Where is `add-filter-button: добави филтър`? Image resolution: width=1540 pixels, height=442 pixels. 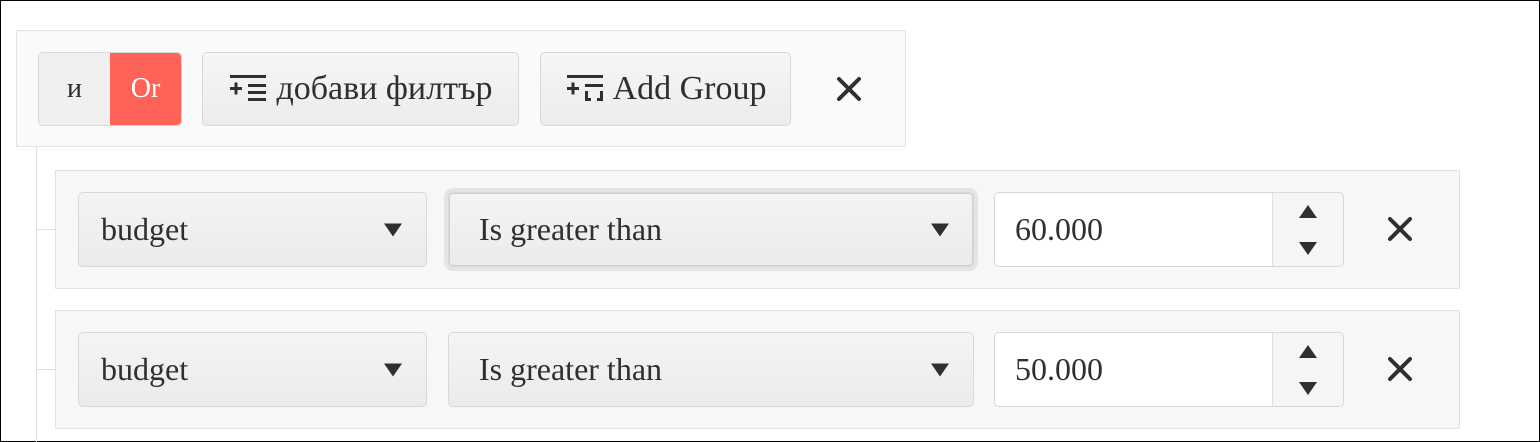
add-filter-button: добави филтър is located at coordinates (360, 89).